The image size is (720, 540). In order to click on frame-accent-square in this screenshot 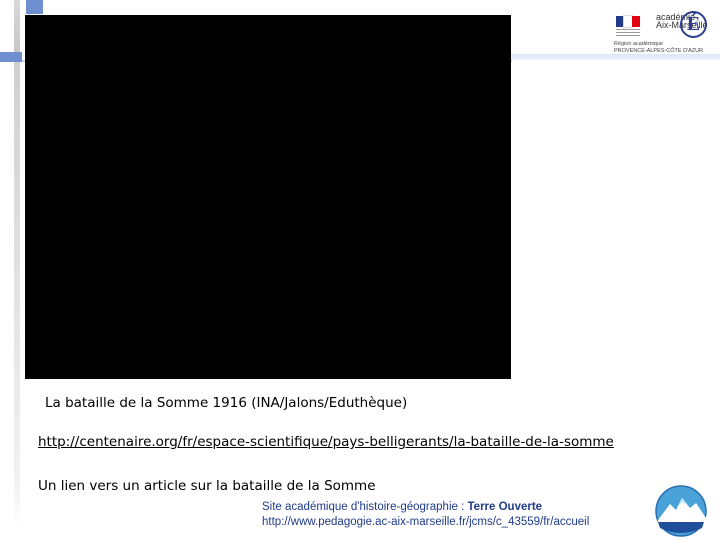, I will do `click(34, 7)`.